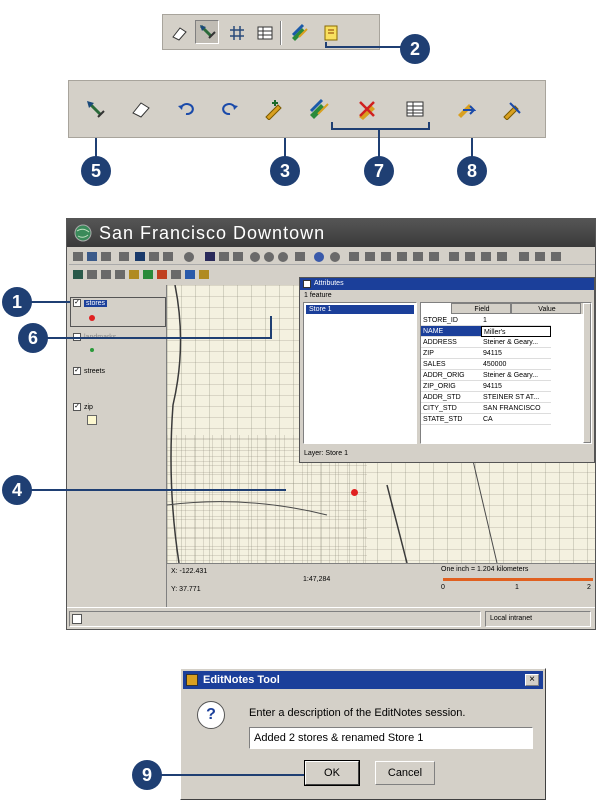  What do you see at coordinates (77, 407) in the screenshot?
I see `zip-checkbox: ✓` at bounding box center [77, 407].